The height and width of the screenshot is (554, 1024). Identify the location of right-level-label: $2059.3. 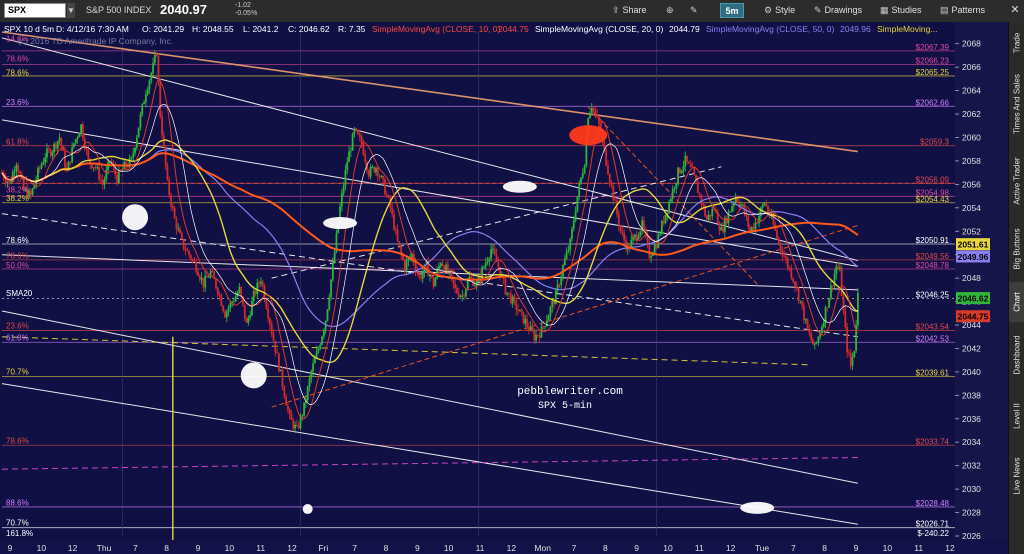
(934, 142).